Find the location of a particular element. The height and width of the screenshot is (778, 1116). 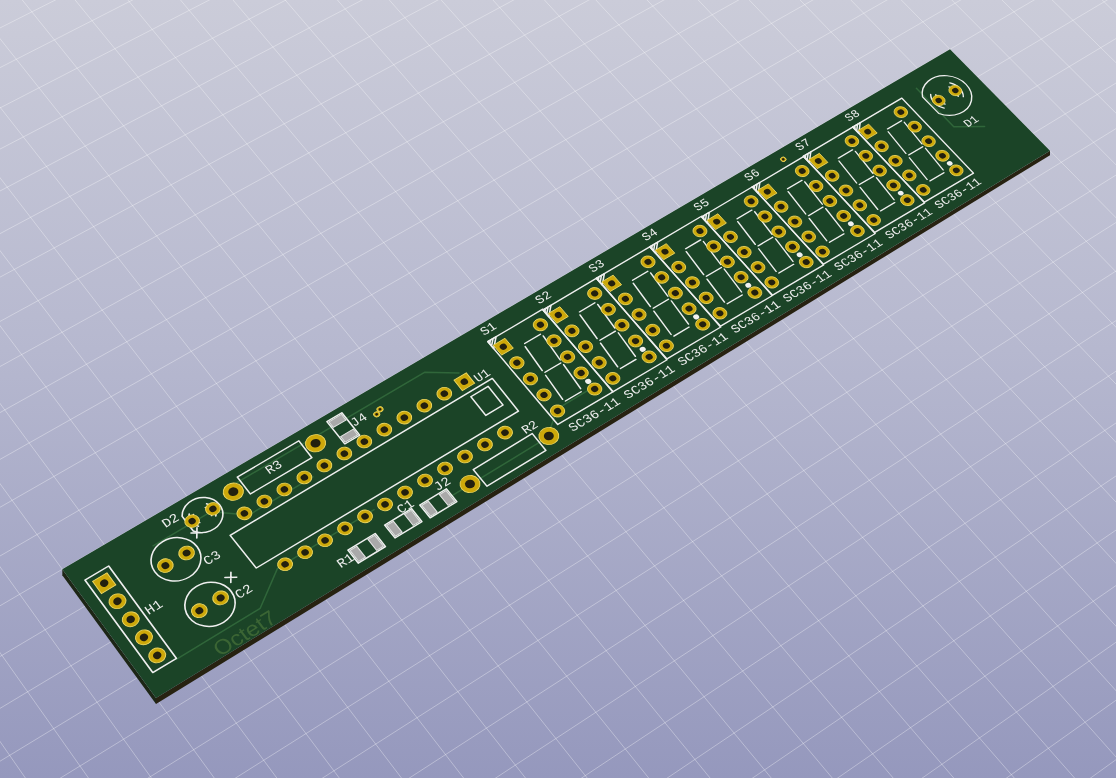

silkscreen-label: J4 is located at coordinates (359, 420).